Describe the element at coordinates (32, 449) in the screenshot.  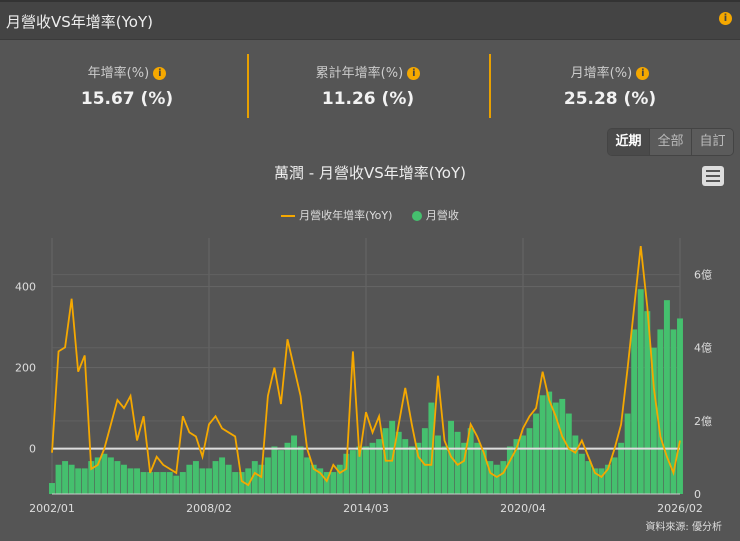
I see `y-left-tick-label: 0` at that location.